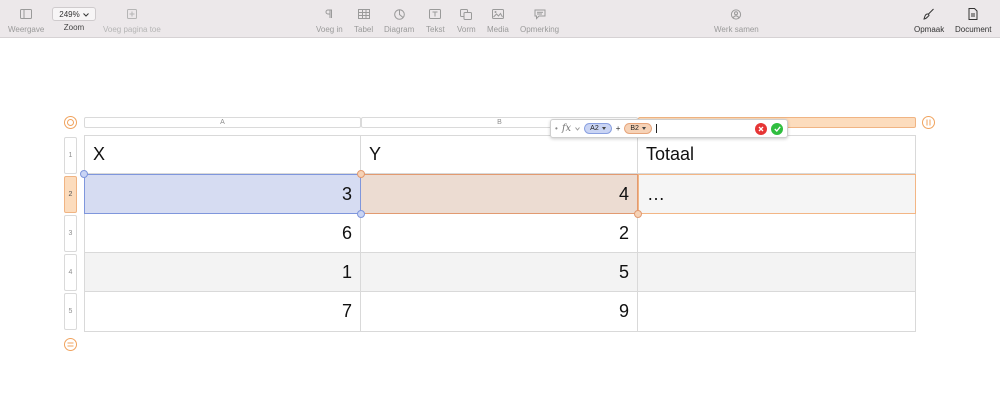 The width and height of the screenshot is (1000, 410). What do you see at coordinates (603, 128) in the screenshot?
I see `token-a2-dropdown-icon` at bounding box center [603, 128].